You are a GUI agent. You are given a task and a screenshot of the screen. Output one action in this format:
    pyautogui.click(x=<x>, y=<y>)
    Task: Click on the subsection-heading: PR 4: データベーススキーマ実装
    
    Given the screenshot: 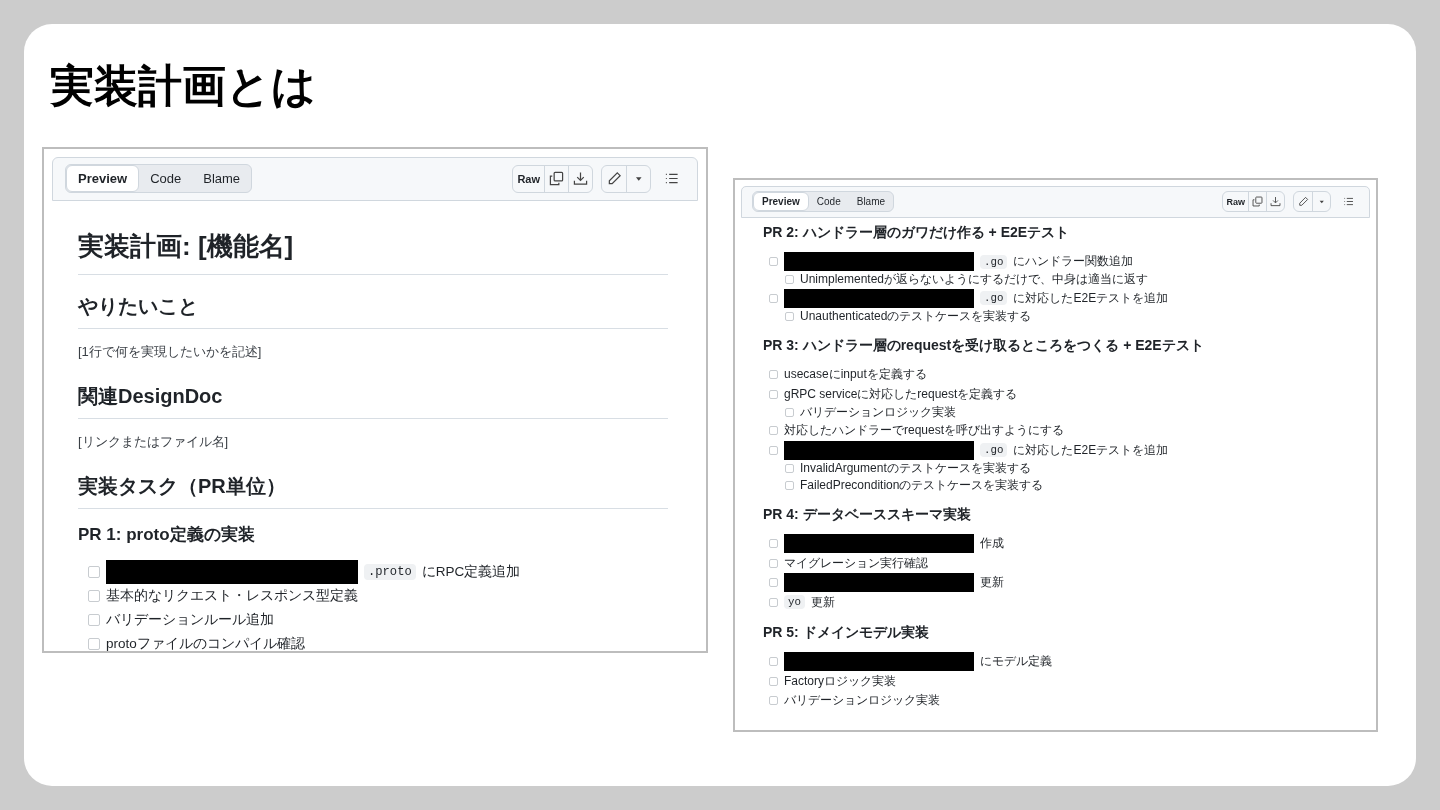 What is the action you would take?
    pyautogui.click(x=867, y=514)
    